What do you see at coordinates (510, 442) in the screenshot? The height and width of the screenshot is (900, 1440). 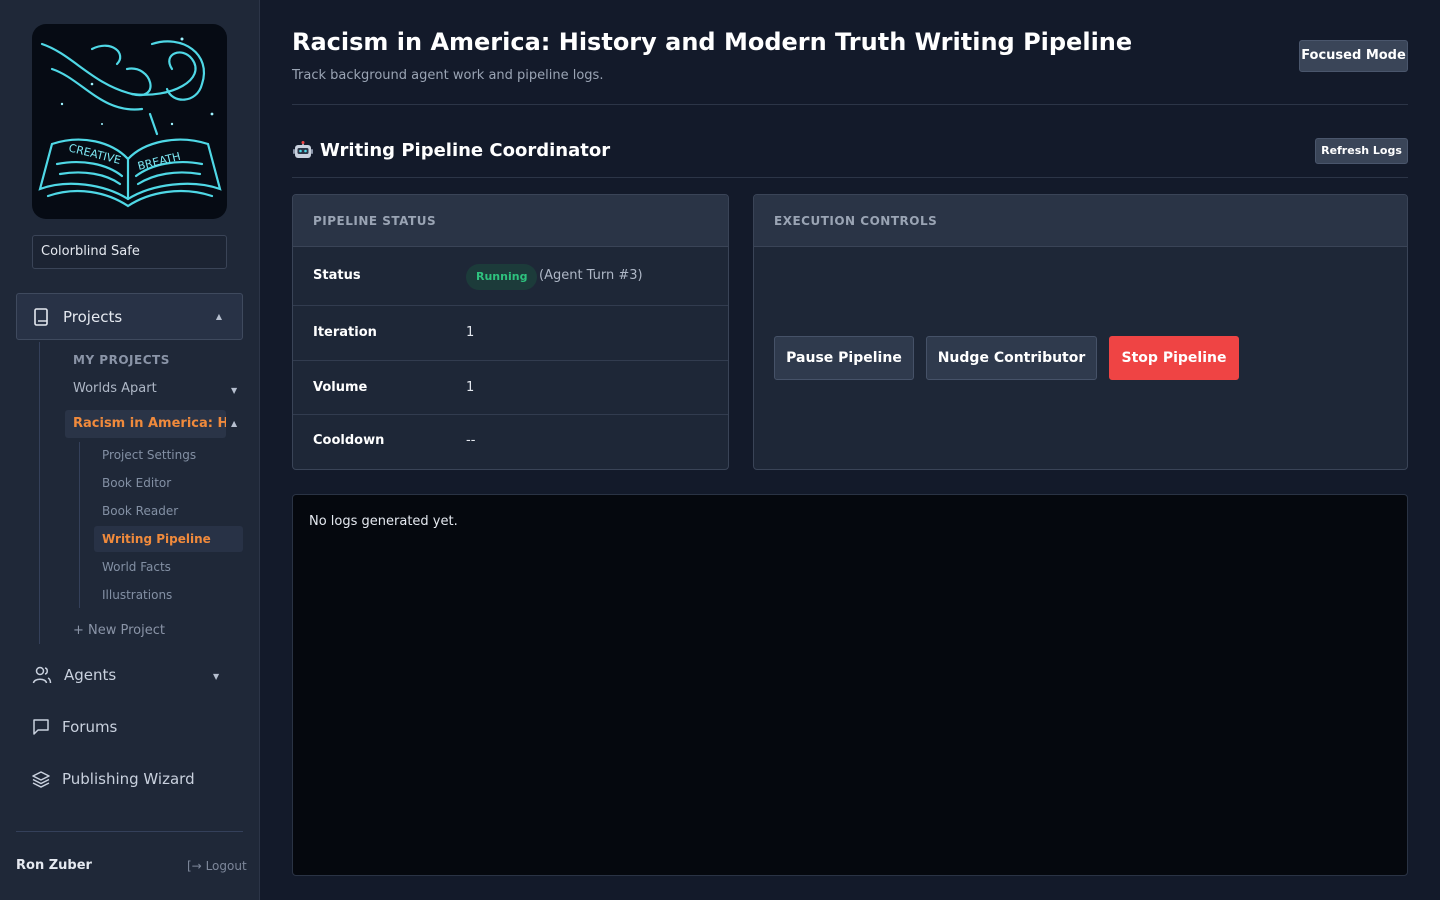 I see `cooldown-row: Cooldown --` at bounding box center [510, 442].